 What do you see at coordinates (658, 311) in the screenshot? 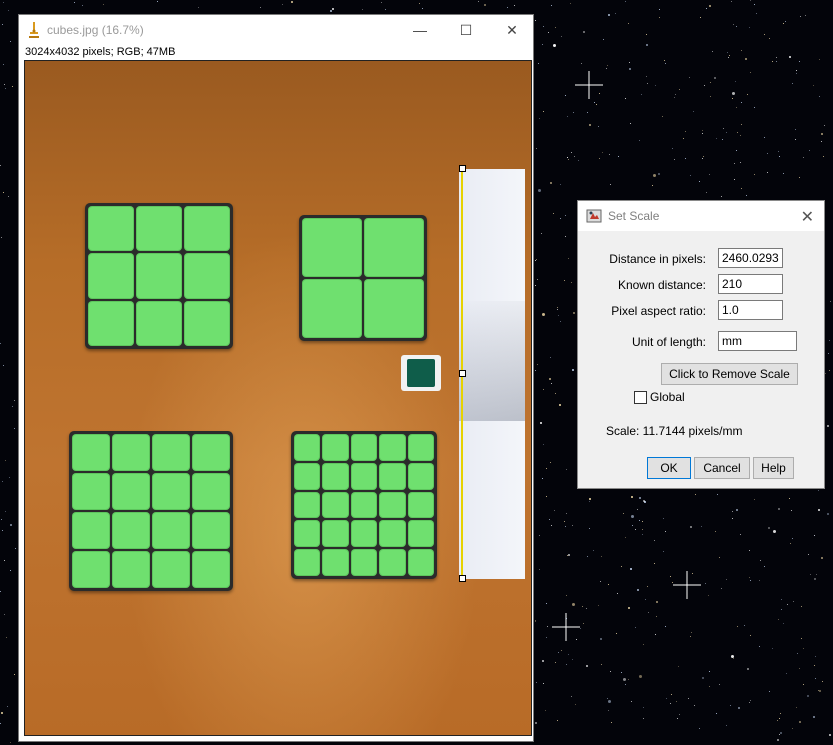
I see `pixel-aspect-ratio-label: Pixel aspect ratio:` at bounding box center [658, 311].